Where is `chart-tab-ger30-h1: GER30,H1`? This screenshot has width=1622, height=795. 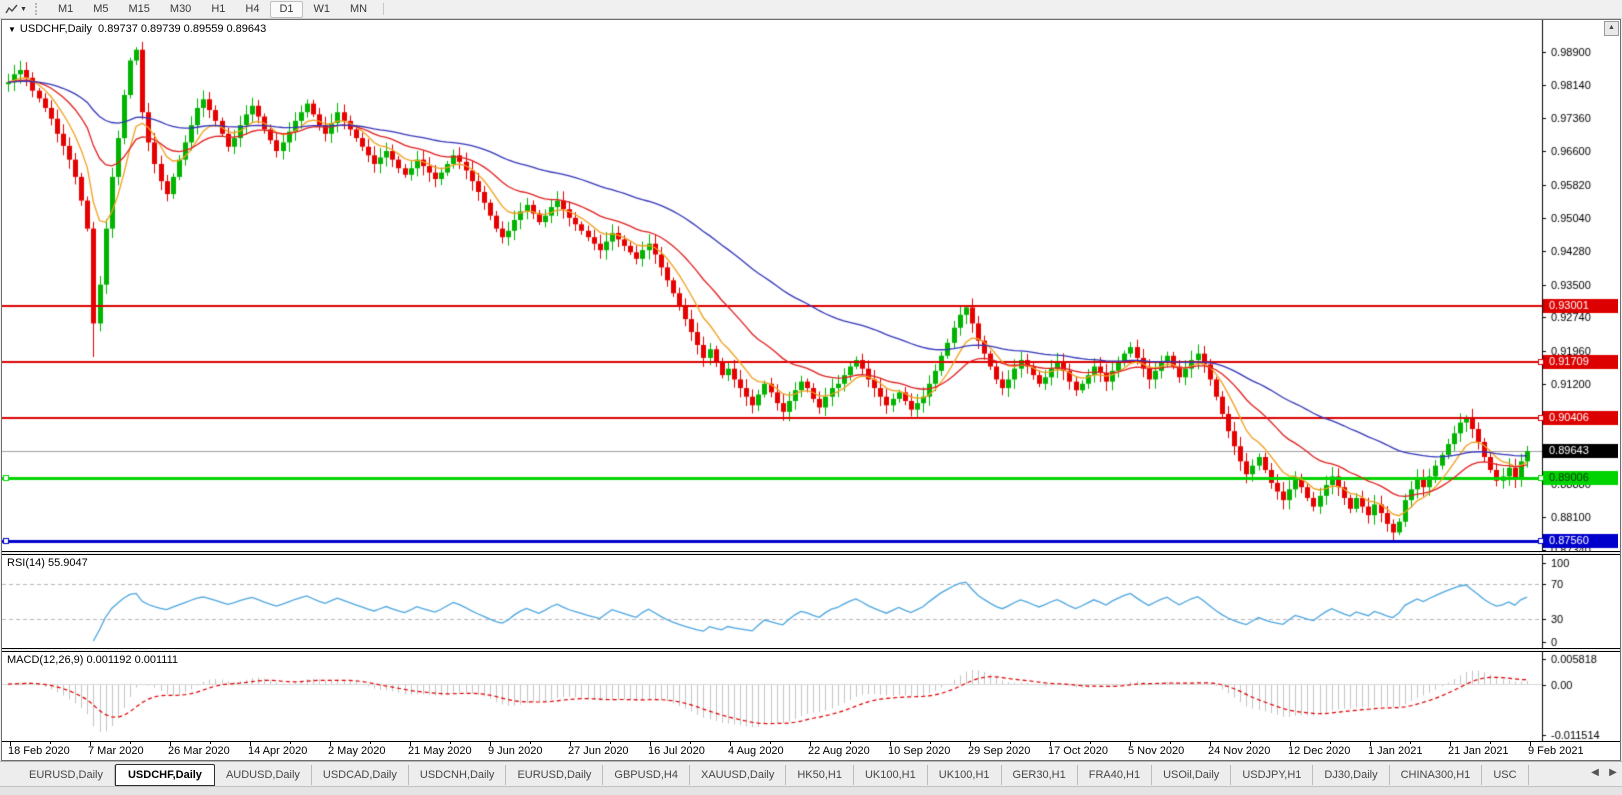 chart-tab-ger30-h1: GER30,H1 is located at coordinates (1040, 774).